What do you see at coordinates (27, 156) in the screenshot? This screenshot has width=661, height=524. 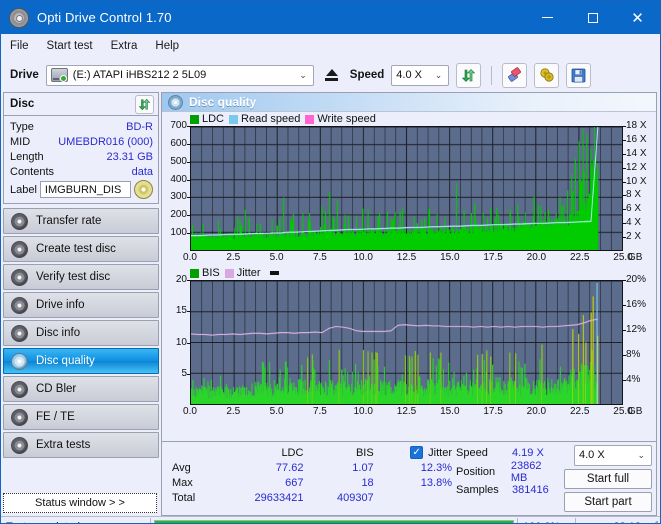 I see `disc-row-key: Length` at bounding box center [27, 156].